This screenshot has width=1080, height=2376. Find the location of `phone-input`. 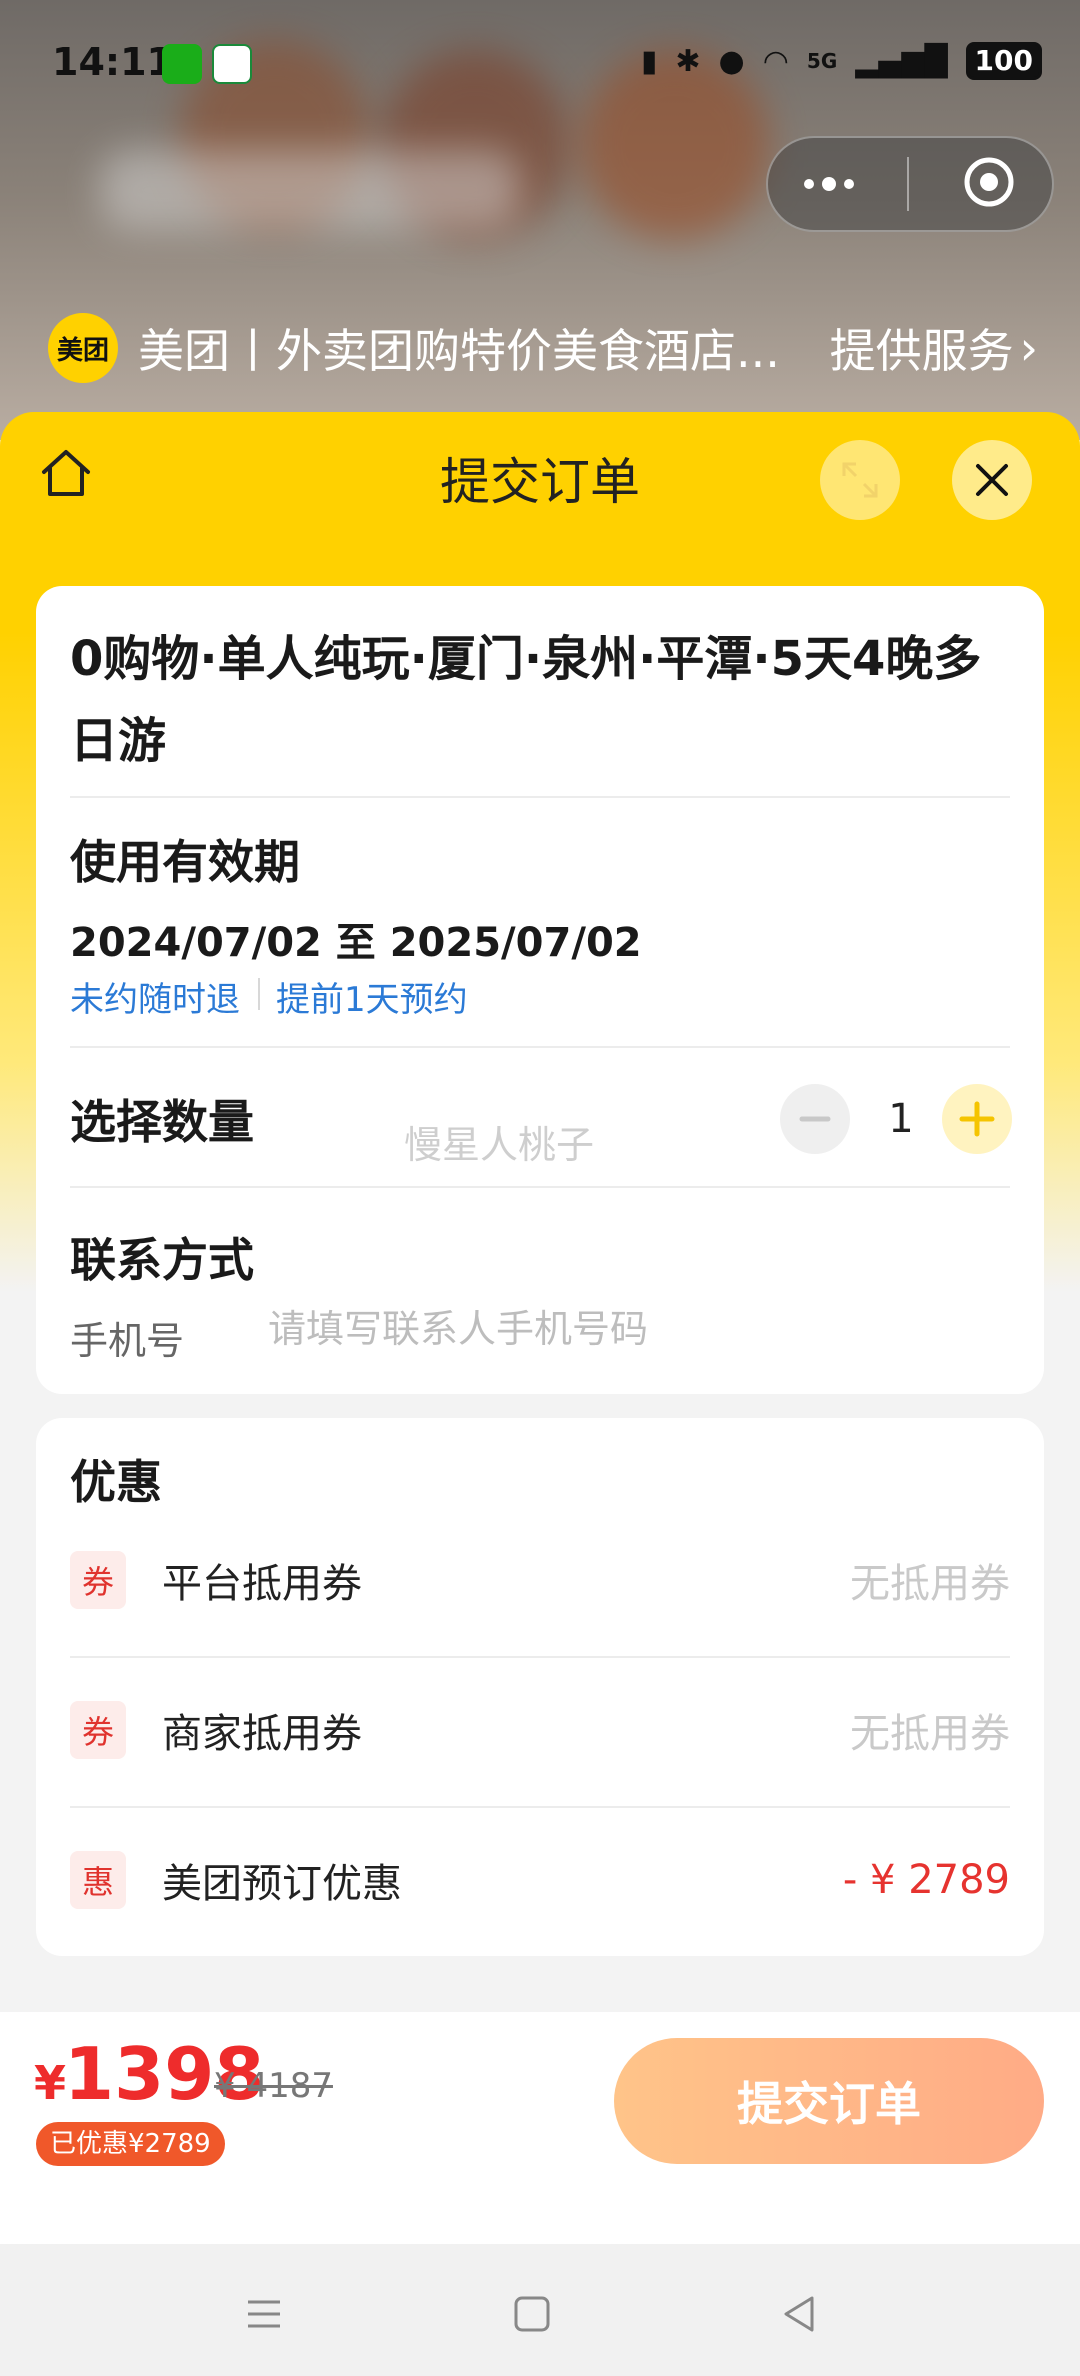

phone-input is located at coordinates (638, 1329).